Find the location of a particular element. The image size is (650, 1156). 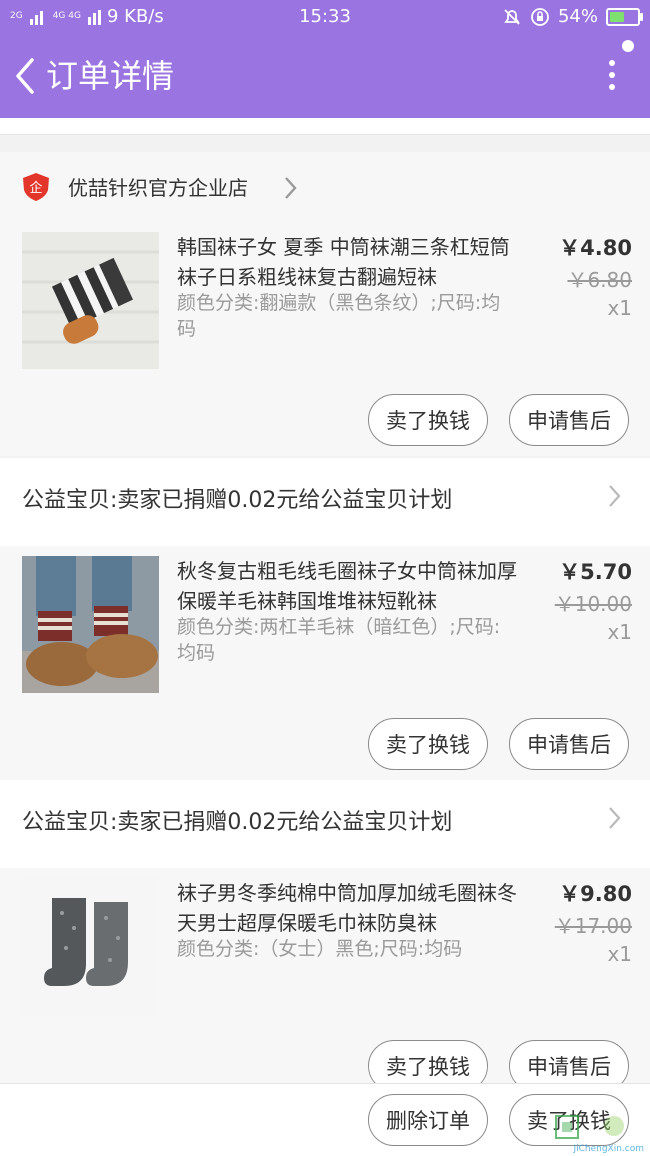

status-bar: 2G 4G 4G 9 KB/s 15:33 54% is located at coordinates (325, 17).